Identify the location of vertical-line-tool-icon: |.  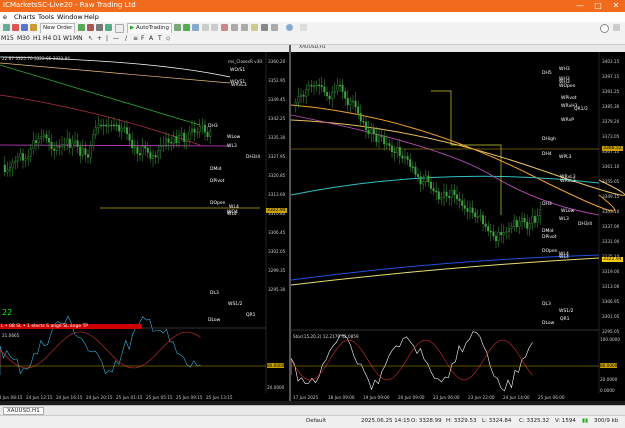
(107, 38).